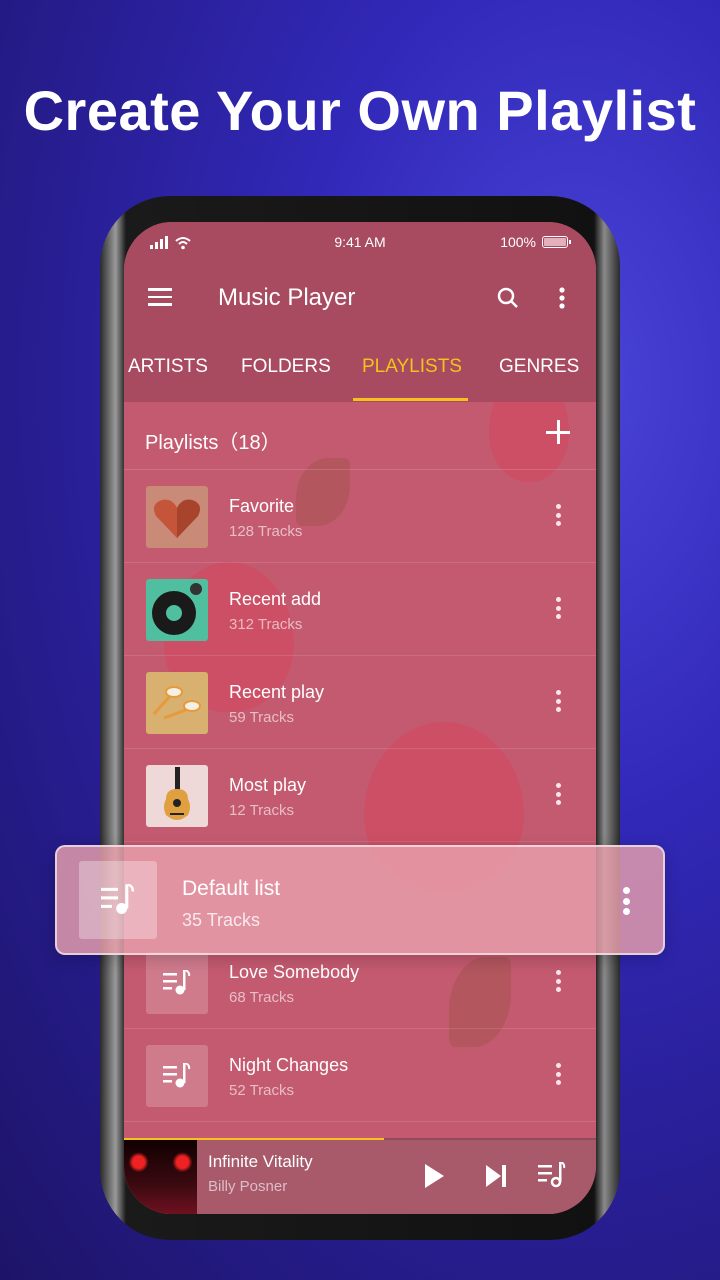  Describe the element at coordinates (552, 1175) in the screenshot. I see `queue-music-icon` at that location.